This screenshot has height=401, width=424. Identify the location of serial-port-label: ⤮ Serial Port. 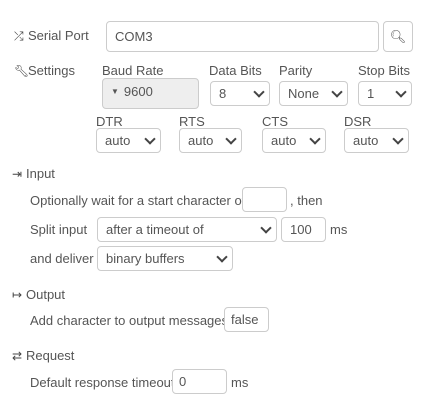
(51, 35).